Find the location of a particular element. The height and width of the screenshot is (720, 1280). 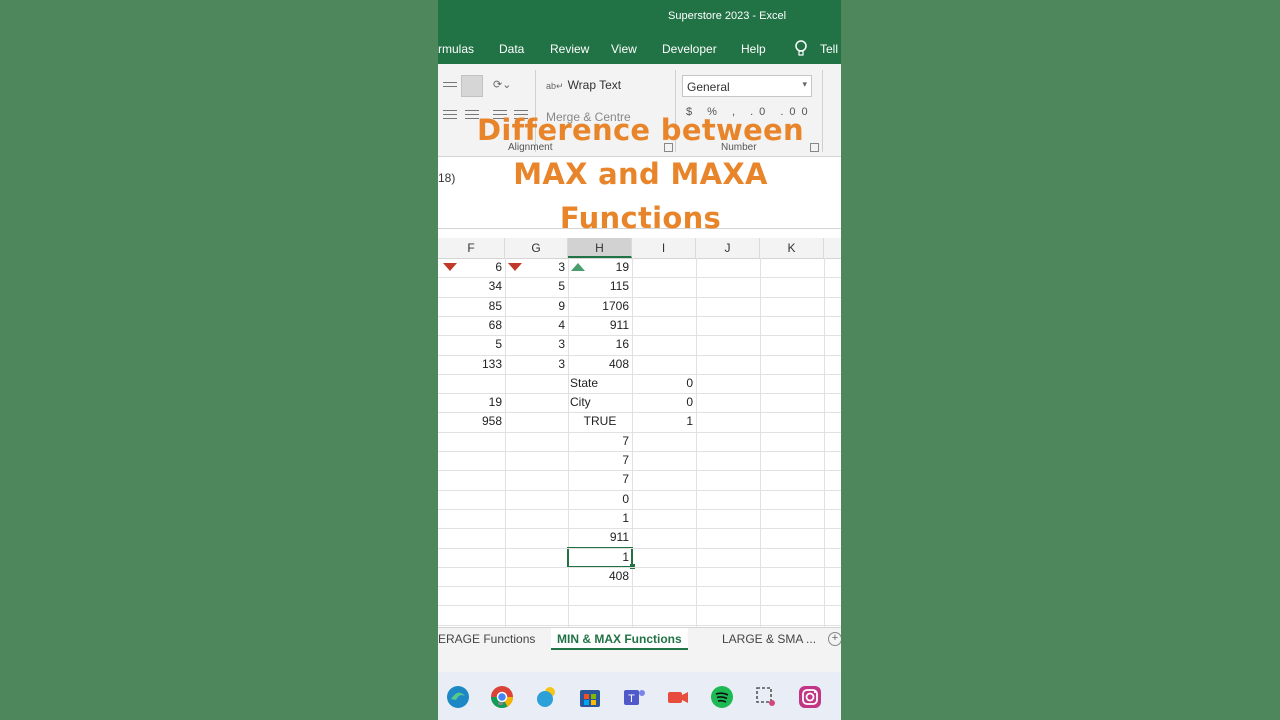

number-format-value: General is located at coordinates (708, 87).